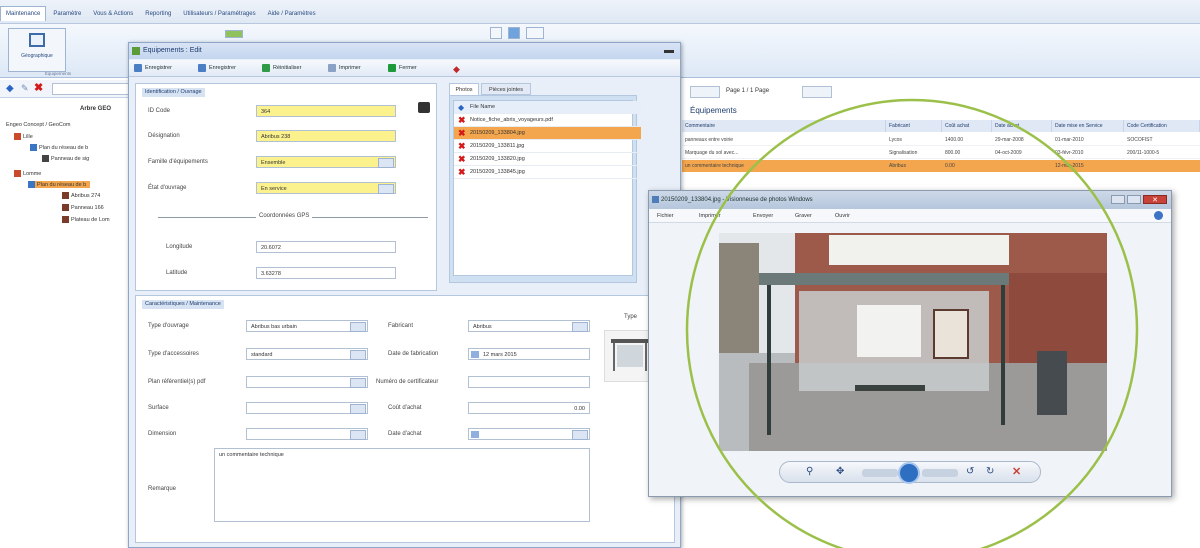 The width and height of the screenshot is (1200, 548). I want to click on menu-item-actions: Vous & Actions, so click(113, 14).